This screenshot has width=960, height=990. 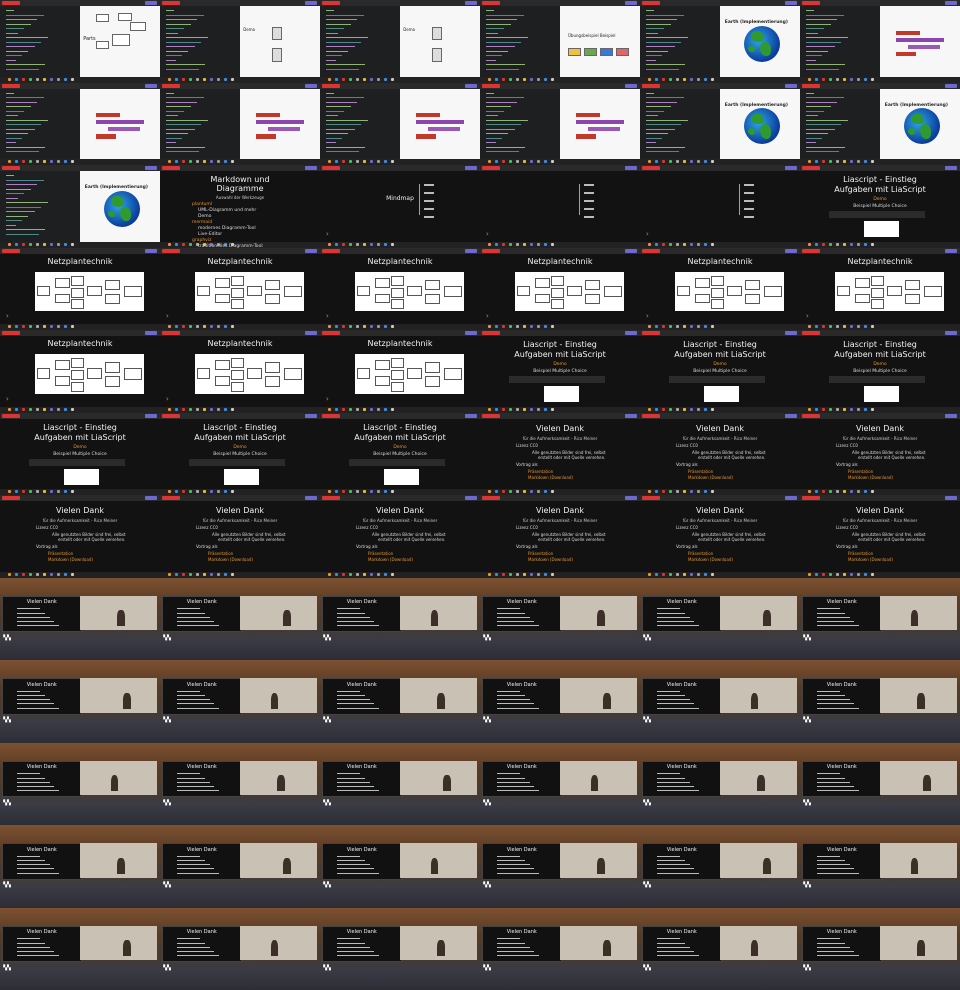 I want to click on code-editor-pane, so click(x=840, y=123).